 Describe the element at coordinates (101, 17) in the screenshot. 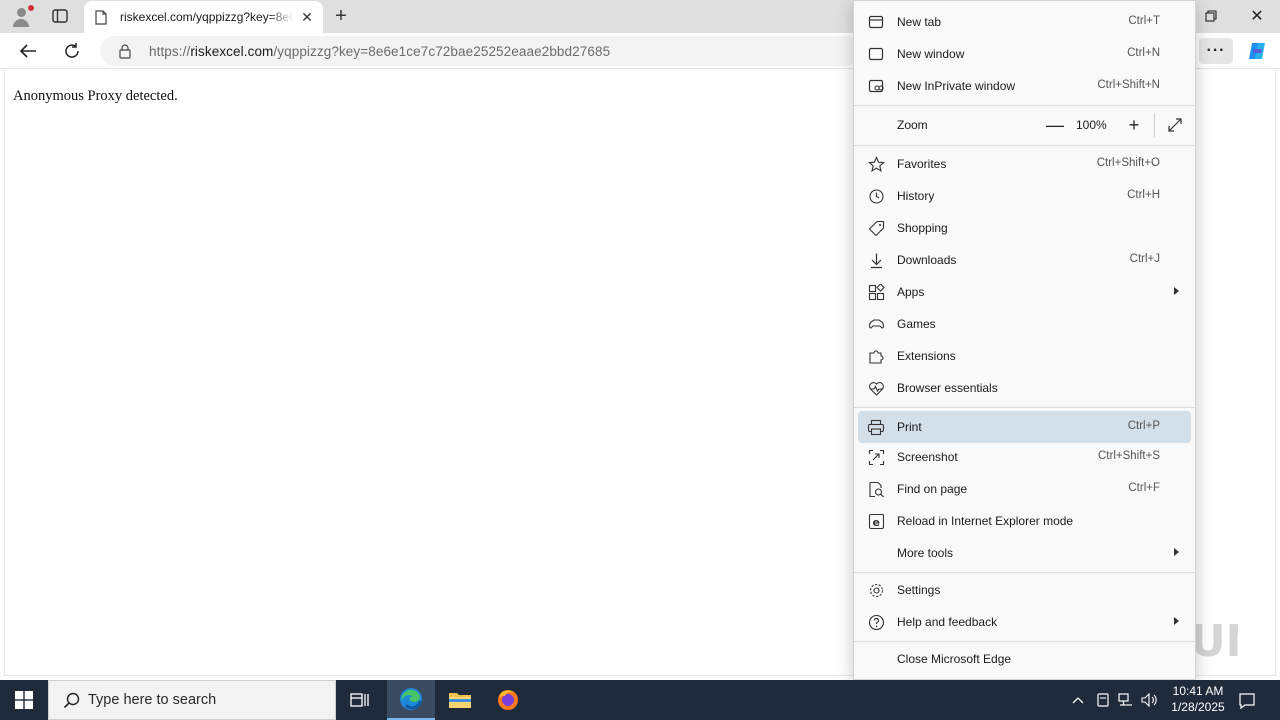

I see `page-icon` at that location.